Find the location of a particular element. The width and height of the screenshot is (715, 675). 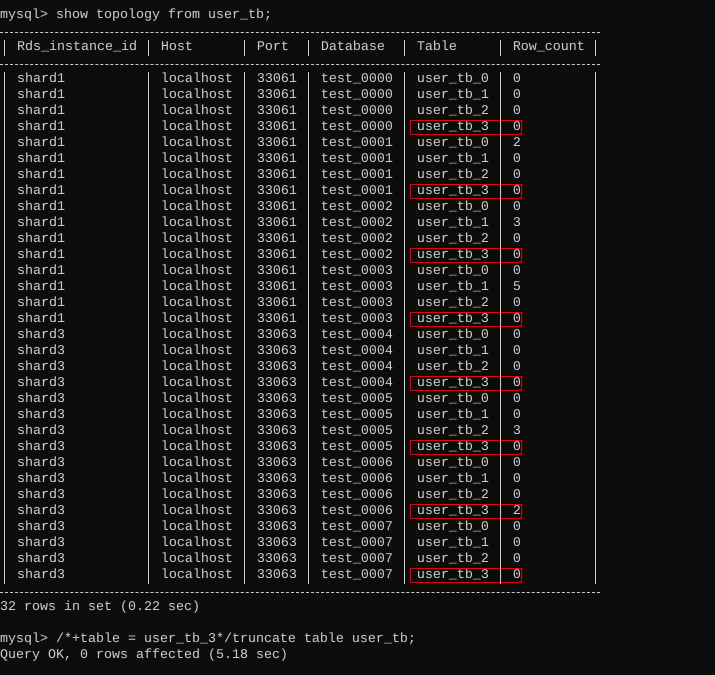

column-header: Host is located at coordinates (176, 47).